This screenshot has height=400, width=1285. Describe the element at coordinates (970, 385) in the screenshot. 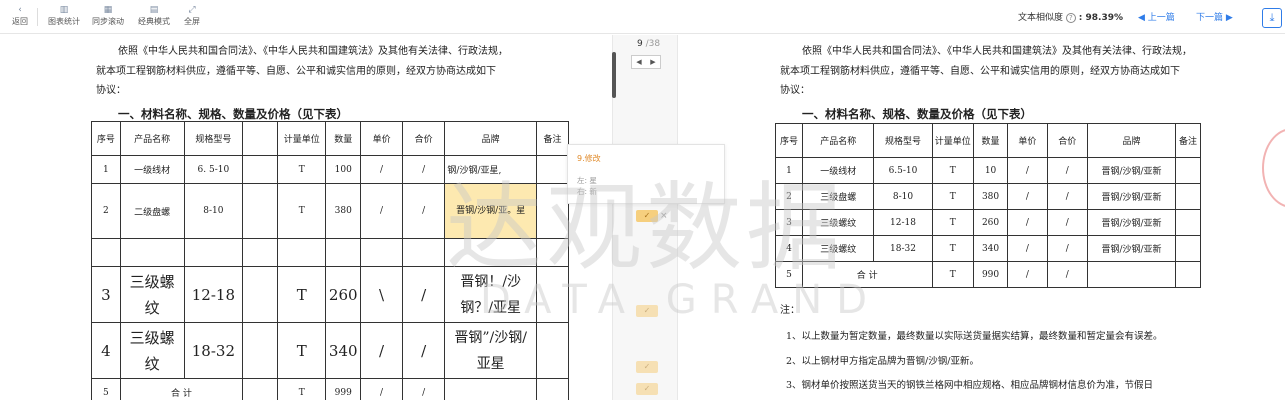

I see `note-3: 3、钢材单价按照送货当天的钢铁兰格网中相应规格、相应品牌钢材信息价为准，节假日` at that location.